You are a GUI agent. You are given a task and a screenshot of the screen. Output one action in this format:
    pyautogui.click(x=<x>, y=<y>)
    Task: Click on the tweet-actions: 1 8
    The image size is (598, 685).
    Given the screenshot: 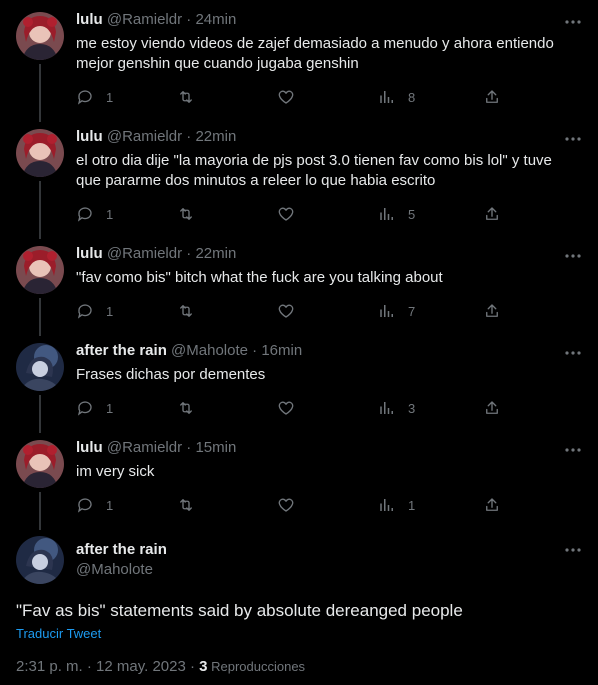 What is the action you would take?
    pyautogui.click(x=296, y=97)
    